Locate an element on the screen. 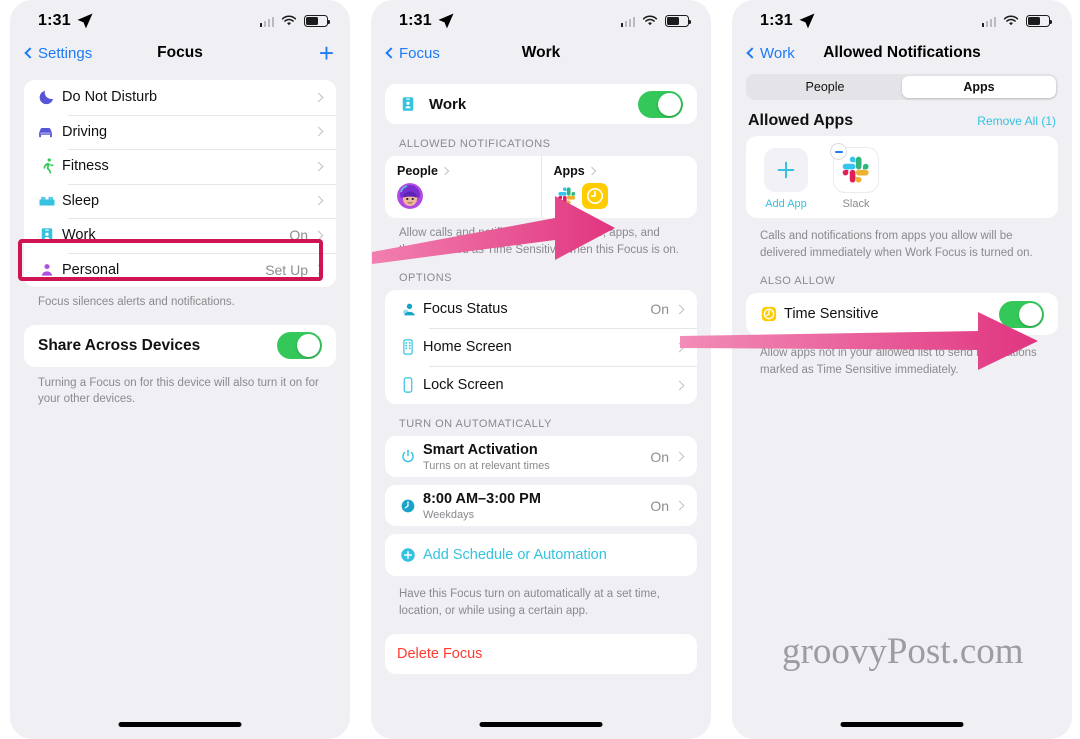  back-button-label: Settings is located at coordinates (65, 53).